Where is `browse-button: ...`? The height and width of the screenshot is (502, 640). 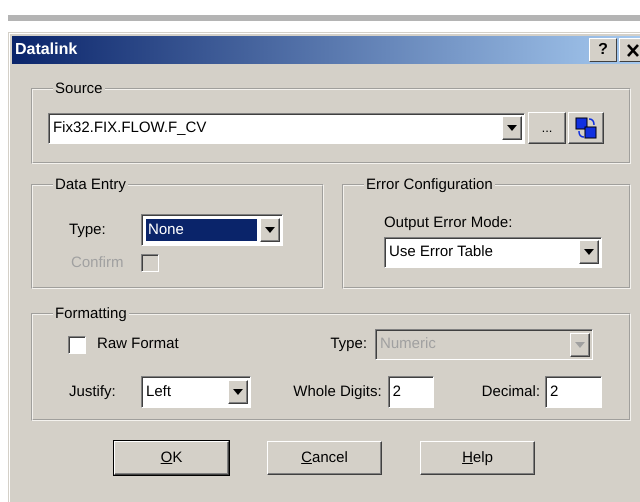
browse-button: ... is located at coordinates (547, 128).